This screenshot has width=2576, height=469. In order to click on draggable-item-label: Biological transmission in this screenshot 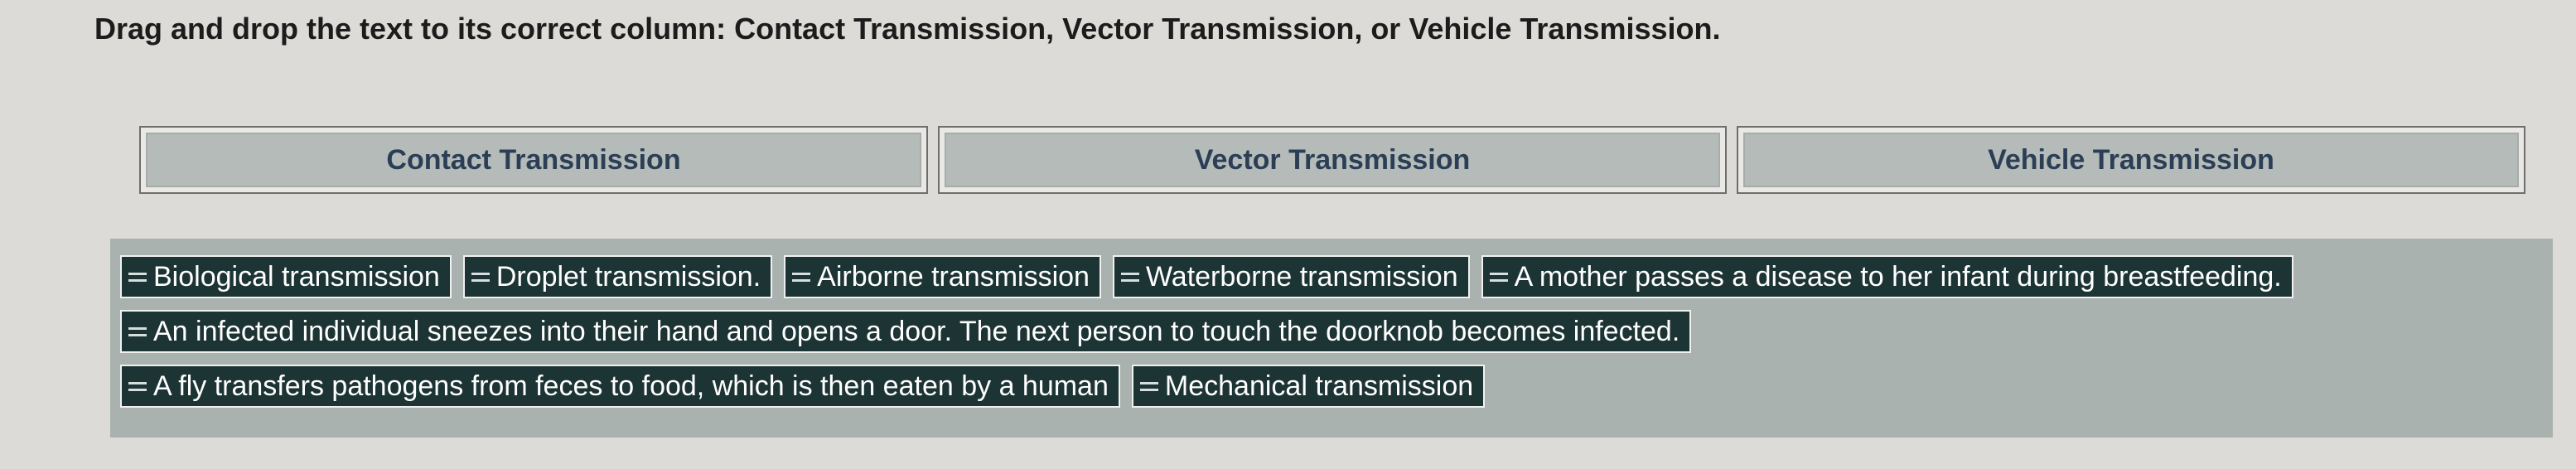, I will do `click(296, 276)`.